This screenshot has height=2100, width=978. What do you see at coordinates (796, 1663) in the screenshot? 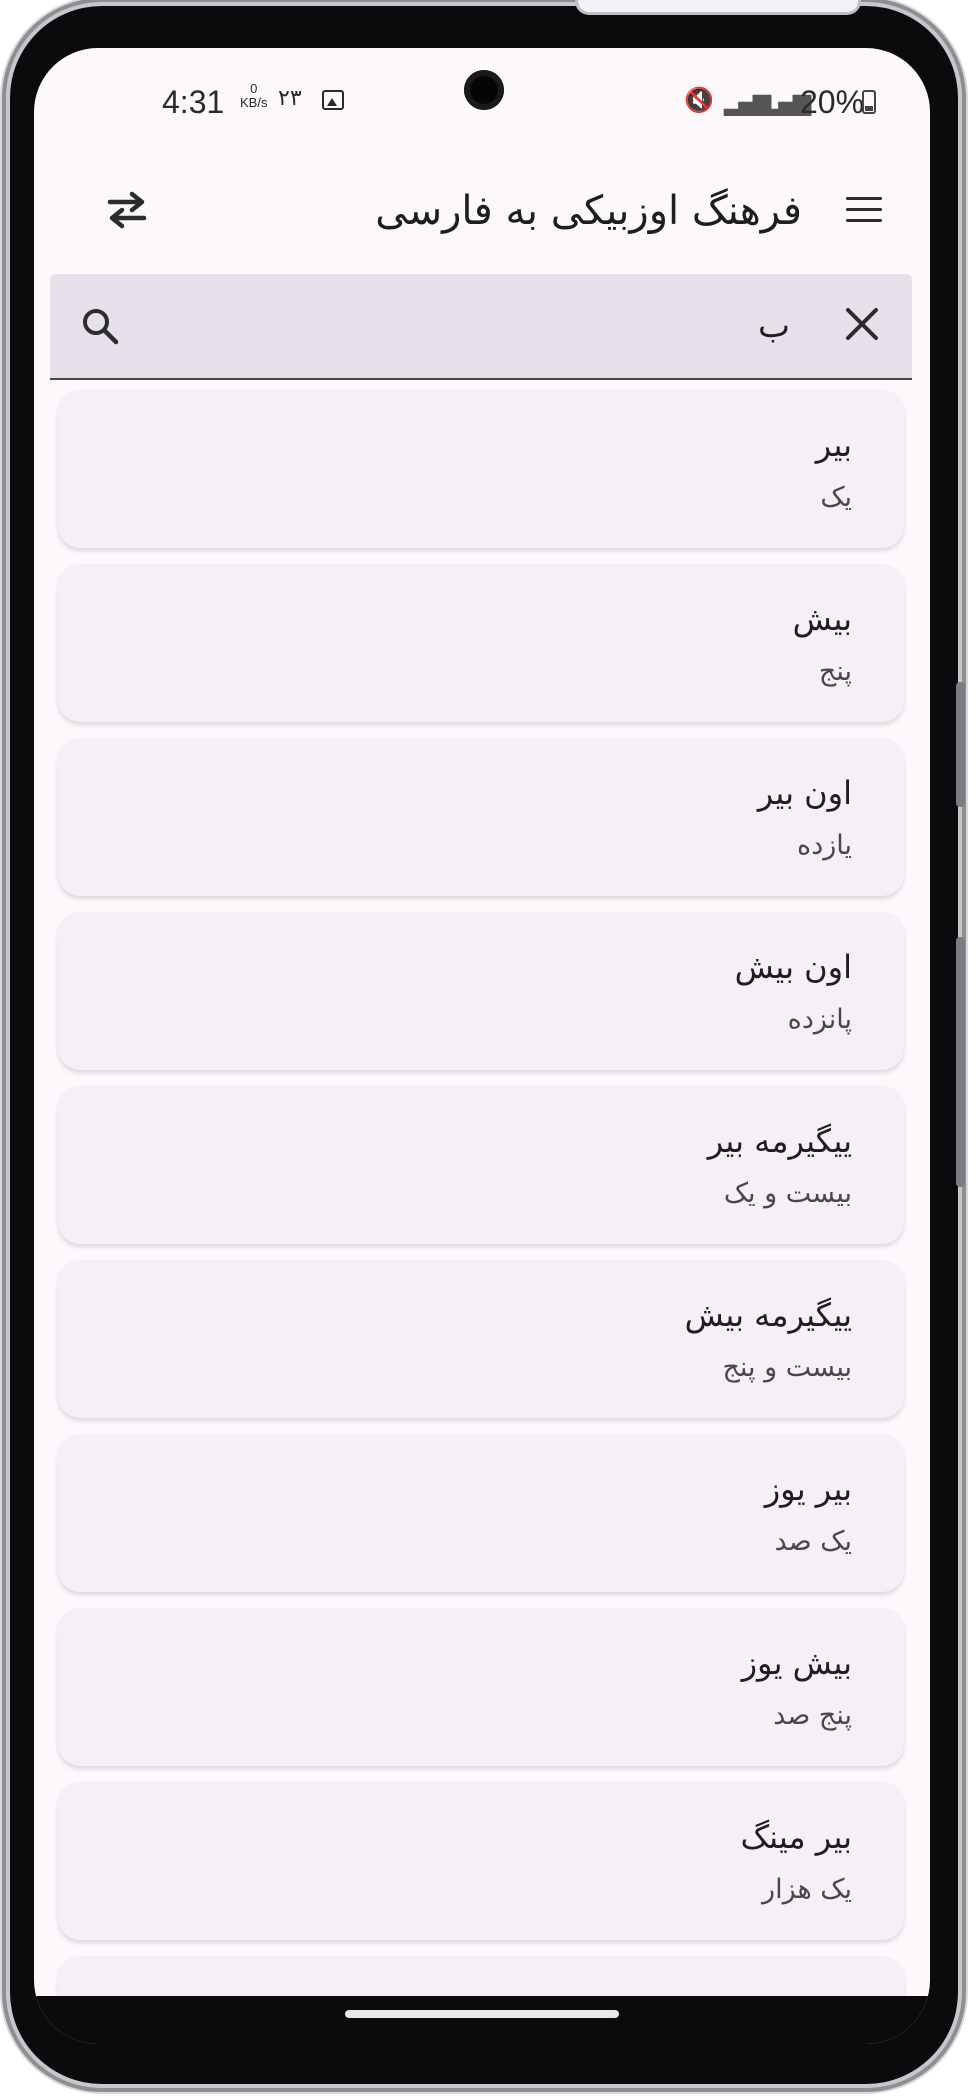
I see `word-text: بیش یوز` at bounding box center [796, 1663].